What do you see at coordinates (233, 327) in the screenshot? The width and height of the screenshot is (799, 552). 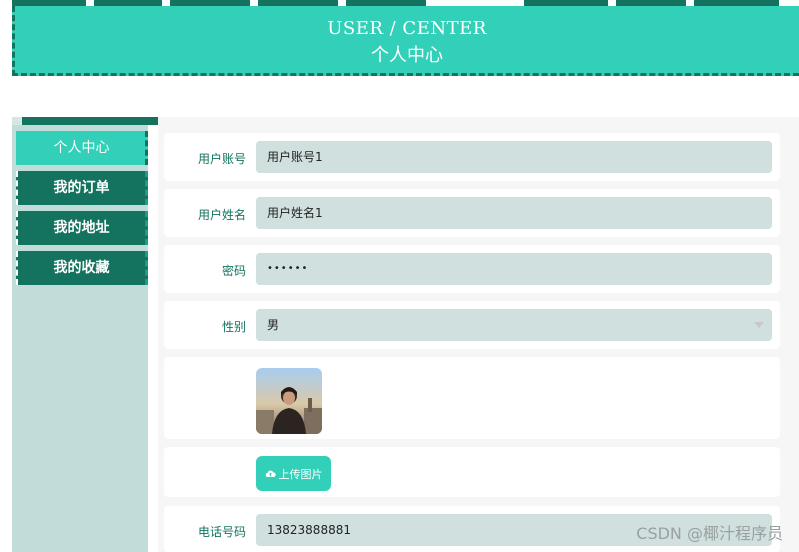 I see `gender-label: 性别` at bounding box center [233, 327].